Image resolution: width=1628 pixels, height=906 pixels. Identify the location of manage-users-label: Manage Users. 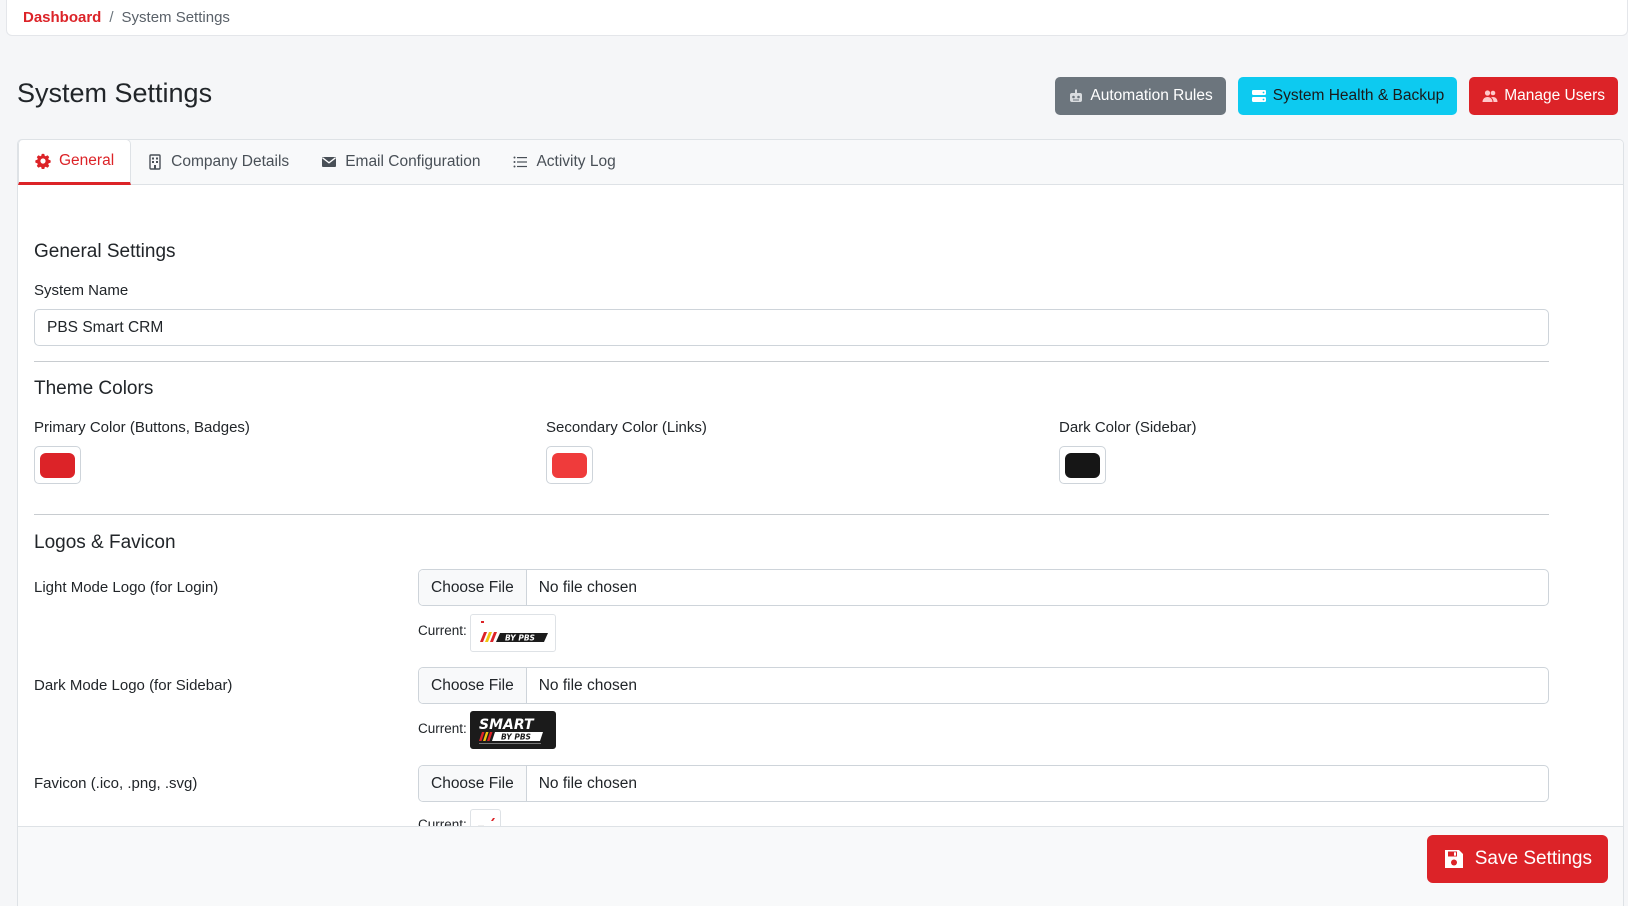
(1554, 95).